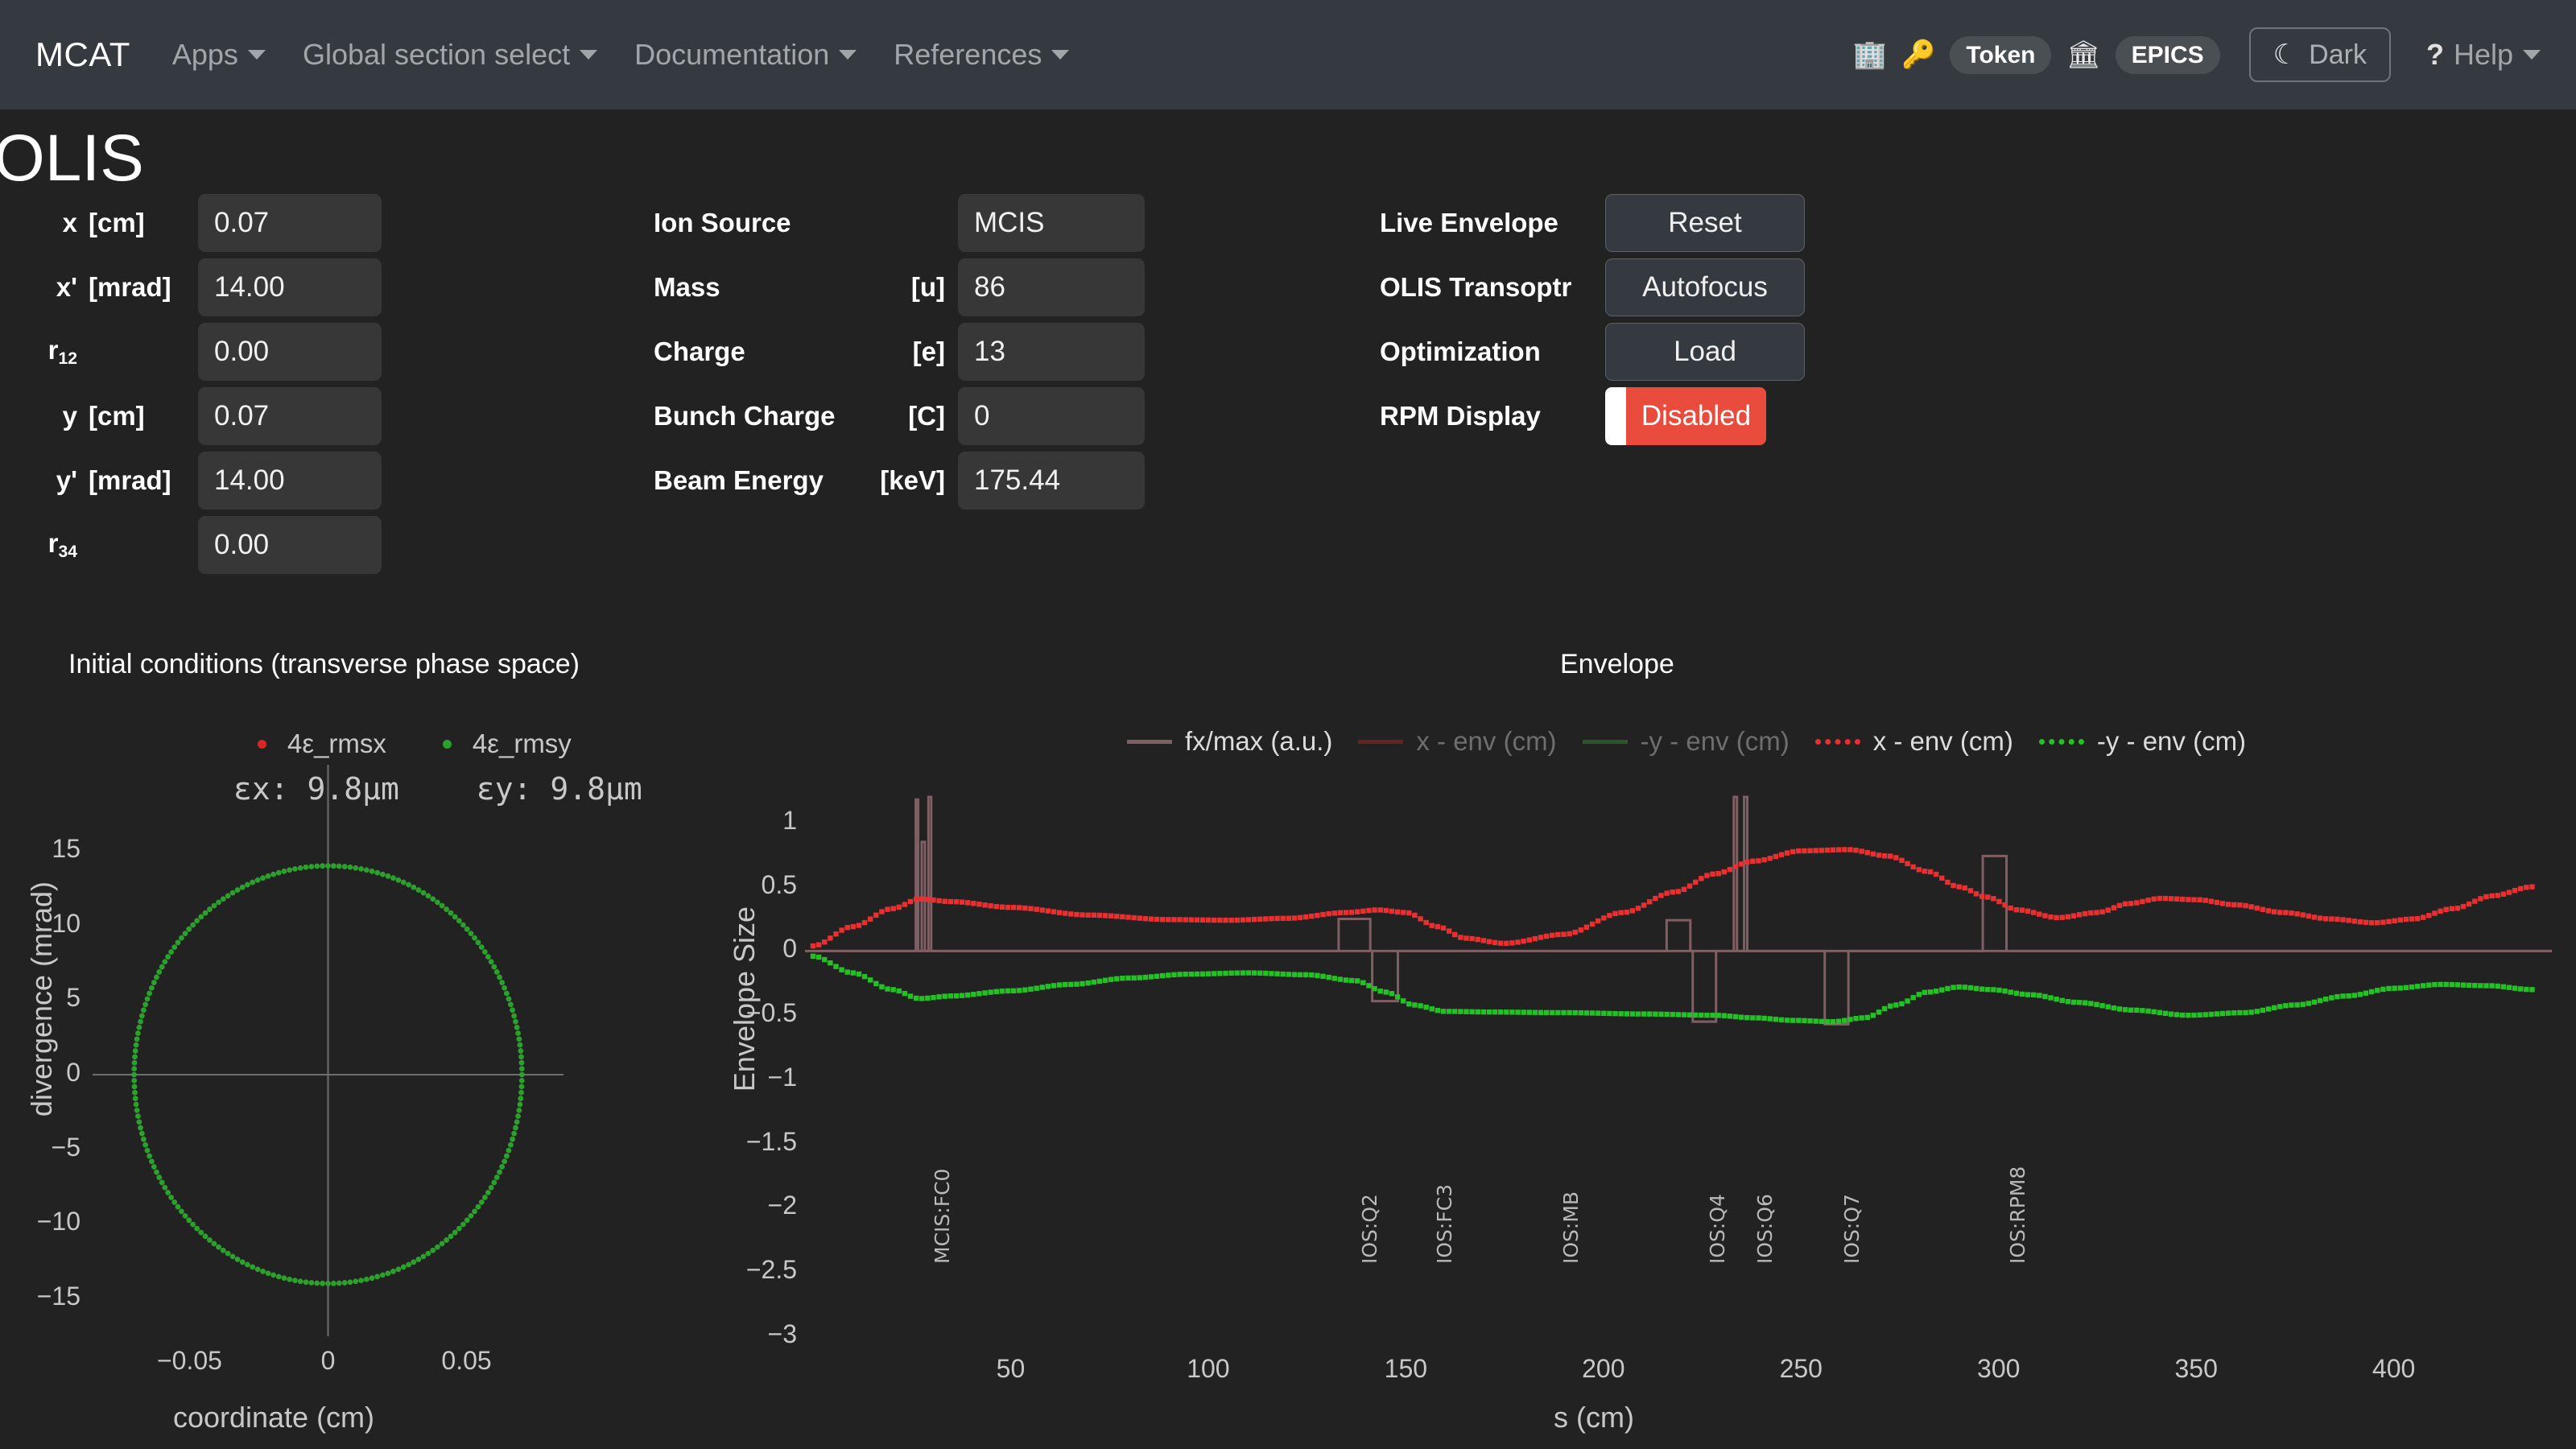 Image resolution: width=2576 pixels, height=1449 pixels. I want to click on field-label-x: x, so click(38, 223).